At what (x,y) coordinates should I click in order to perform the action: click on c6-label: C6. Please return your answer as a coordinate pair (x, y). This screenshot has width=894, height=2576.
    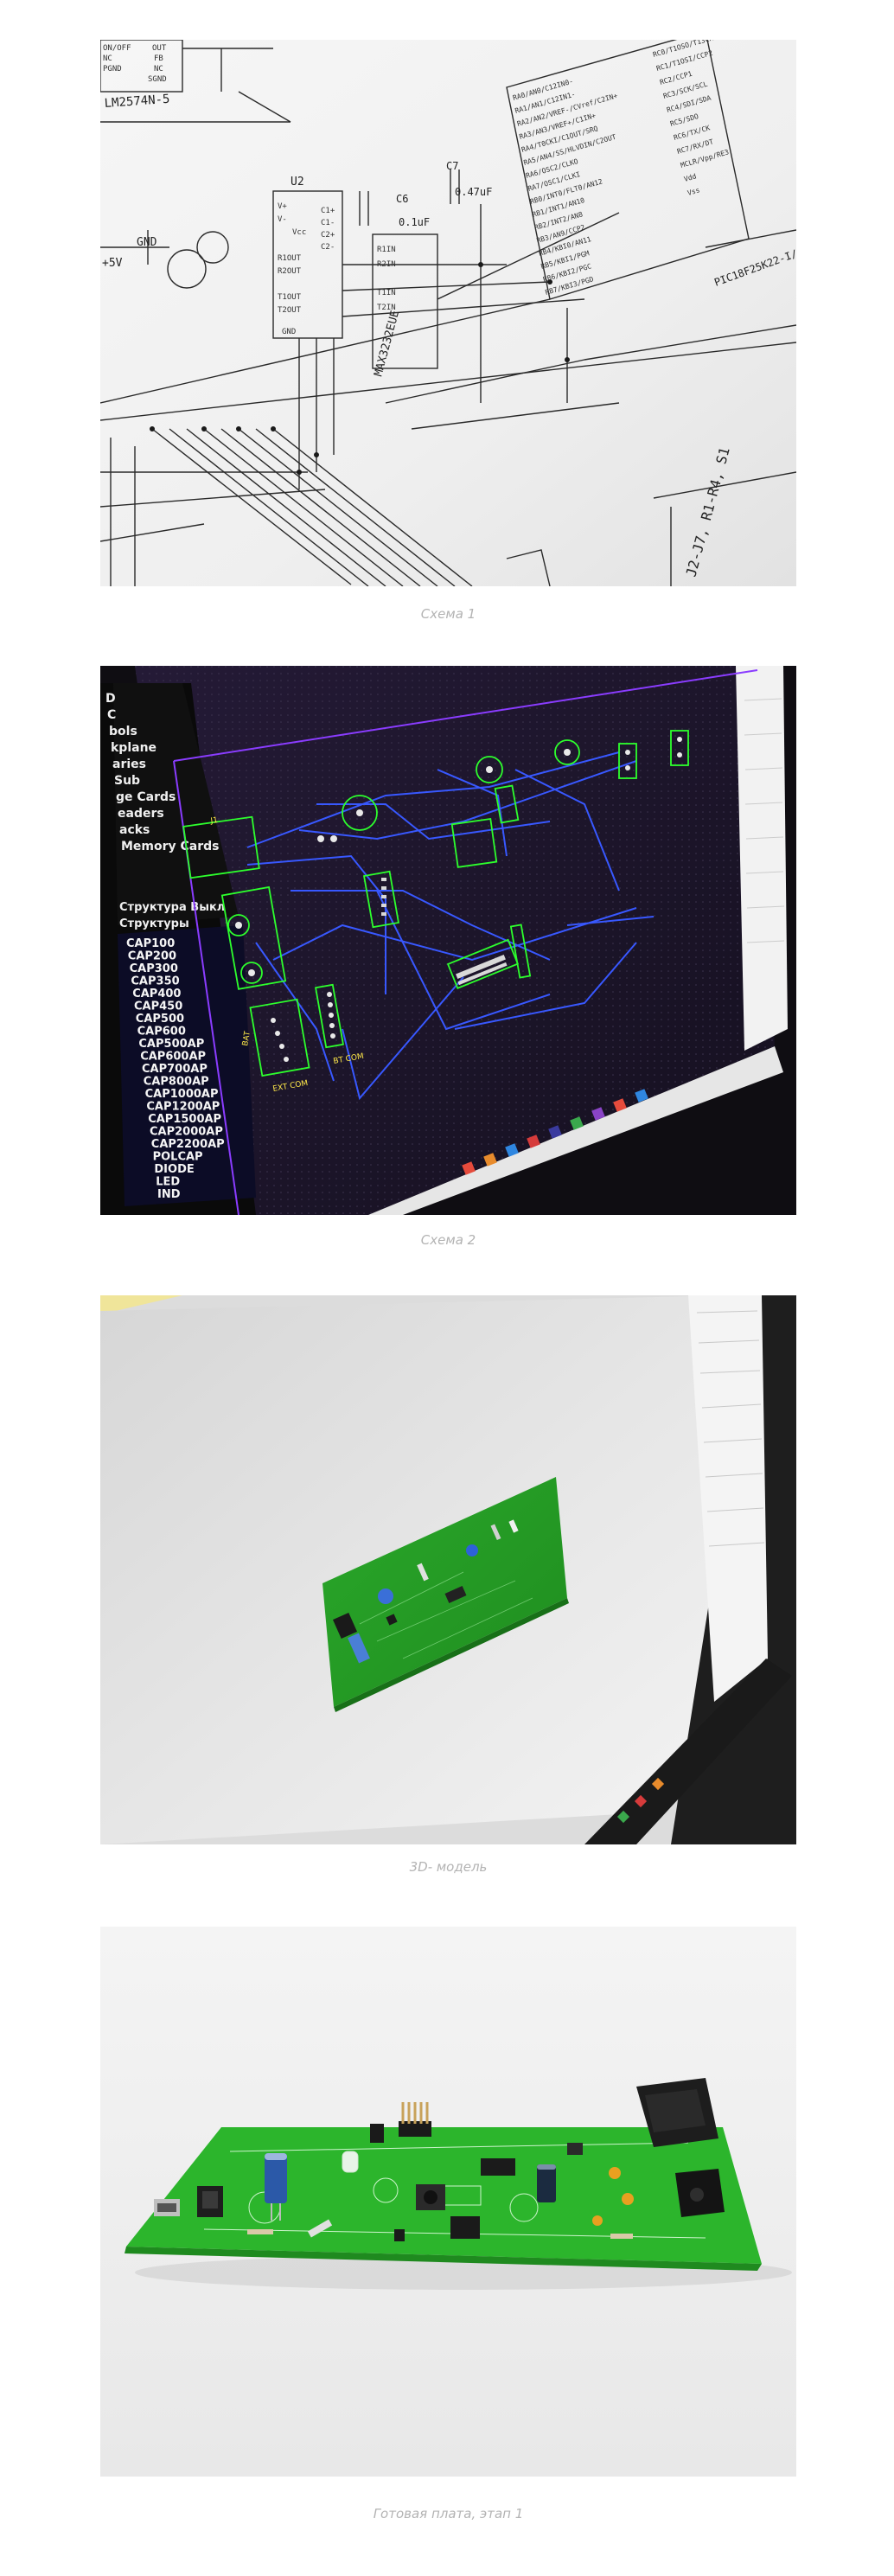
    Looking at the image, I should click on (402, 199).